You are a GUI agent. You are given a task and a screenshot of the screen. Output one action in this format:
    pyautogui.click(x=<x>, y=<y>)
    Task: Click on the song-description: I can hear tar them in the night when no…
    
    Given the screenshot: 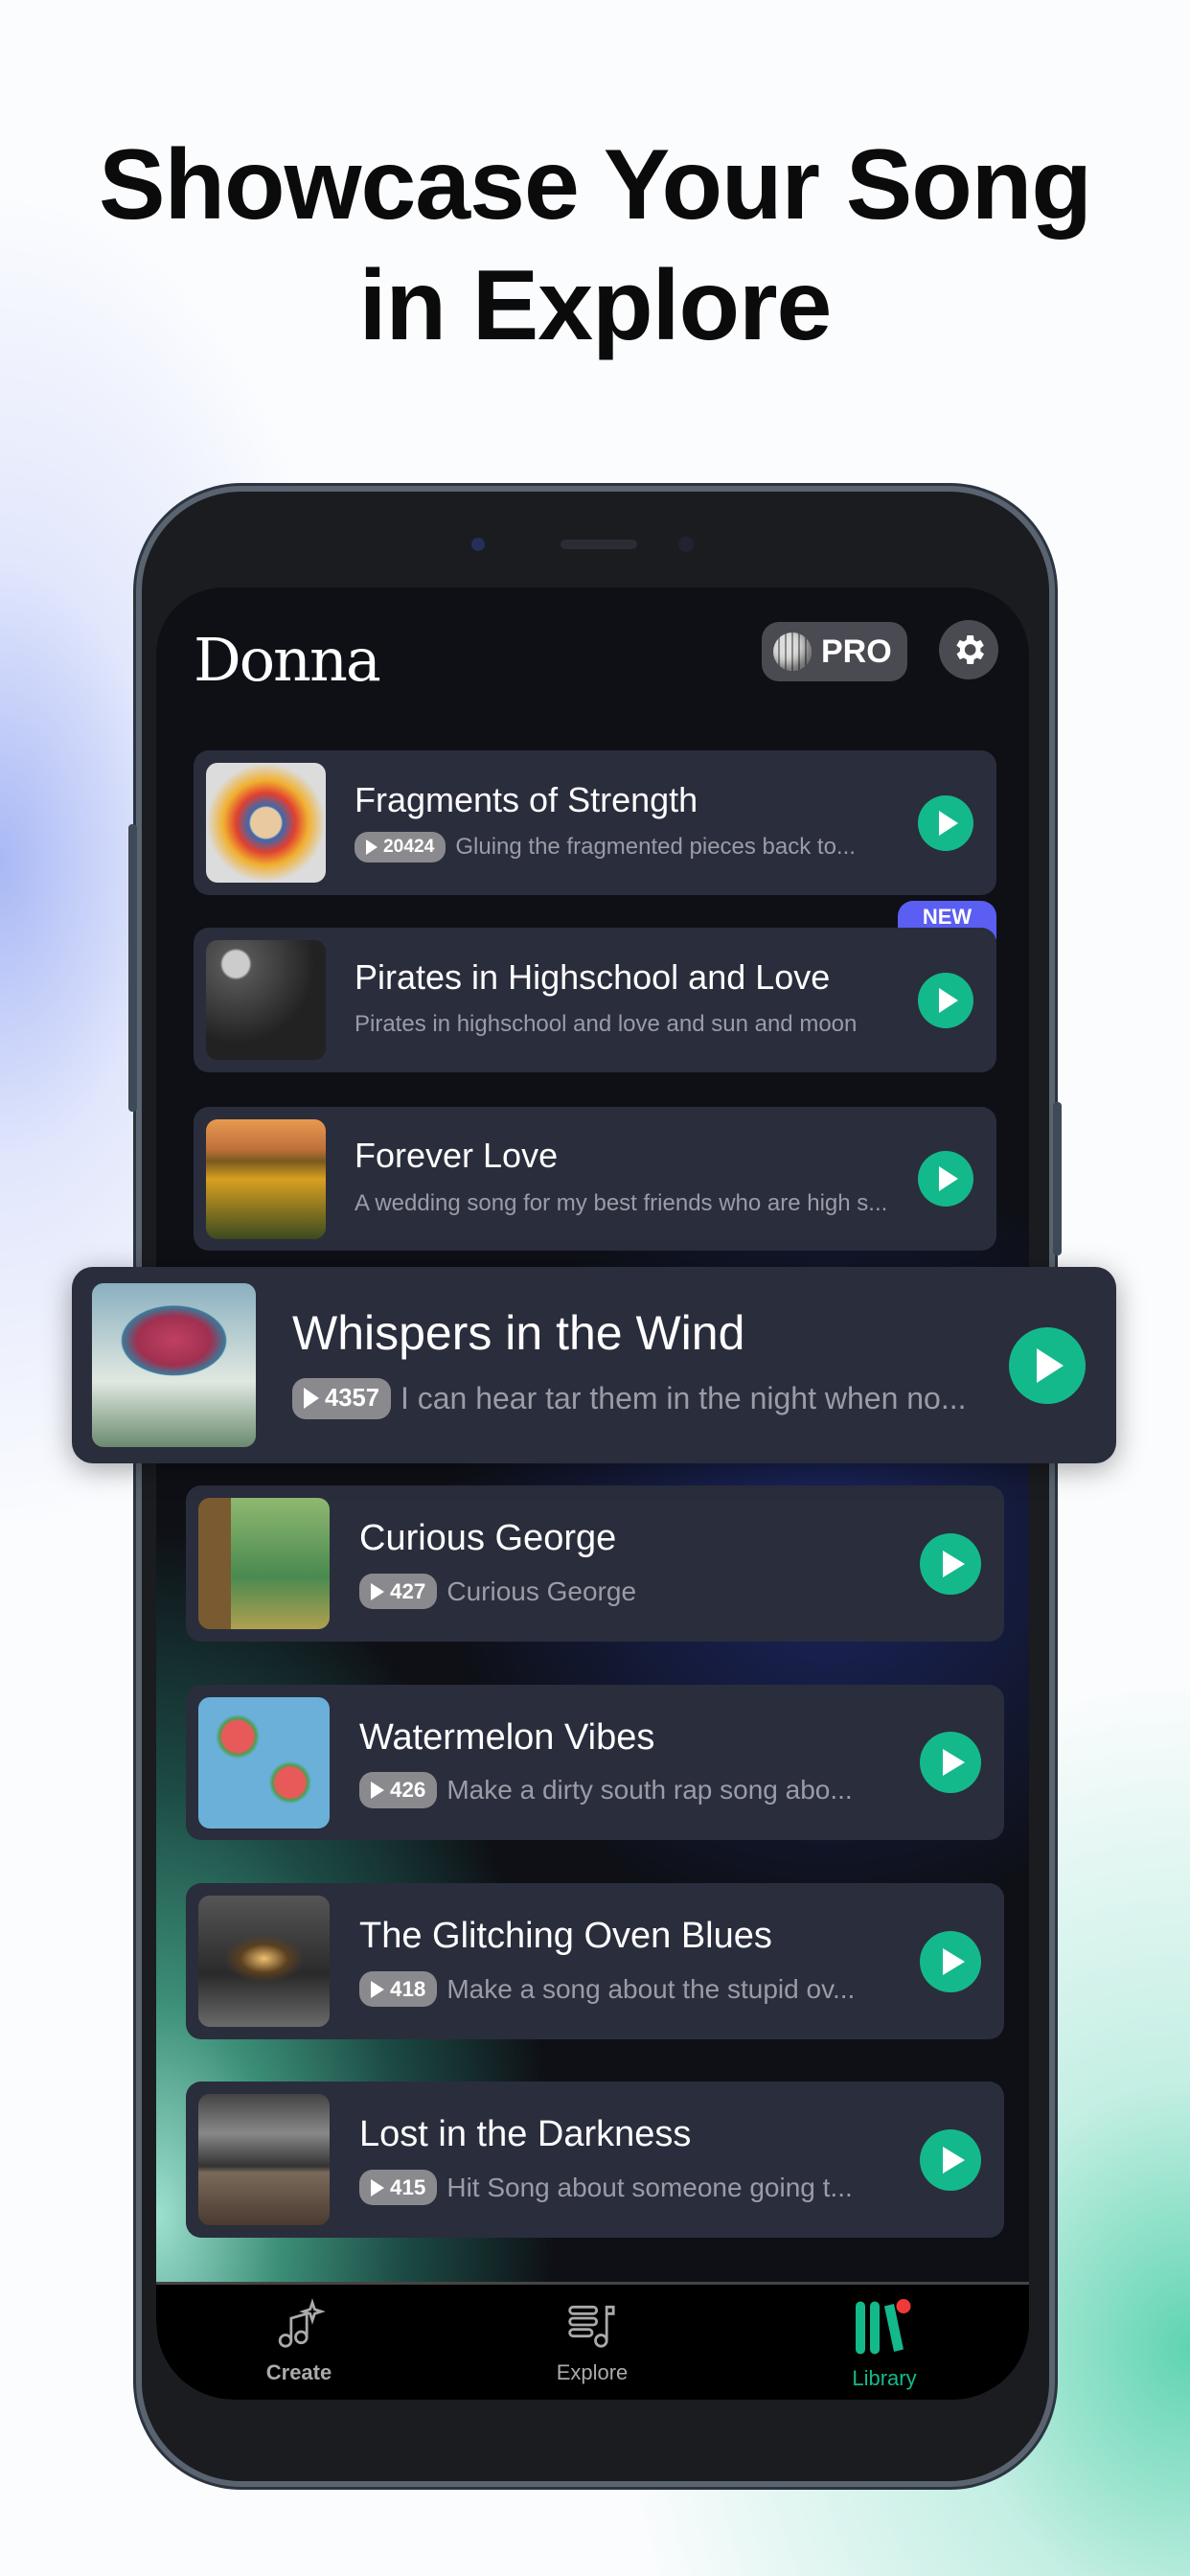 What is the action you would take?
    pyautogui.click(x=684, y=1397)
    